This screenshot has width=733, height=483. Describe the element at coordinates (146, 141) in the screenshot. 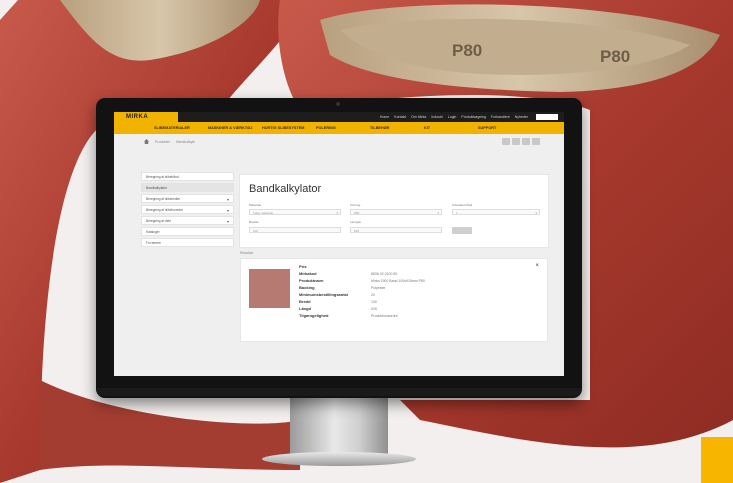

I see `home-icon` at that location.